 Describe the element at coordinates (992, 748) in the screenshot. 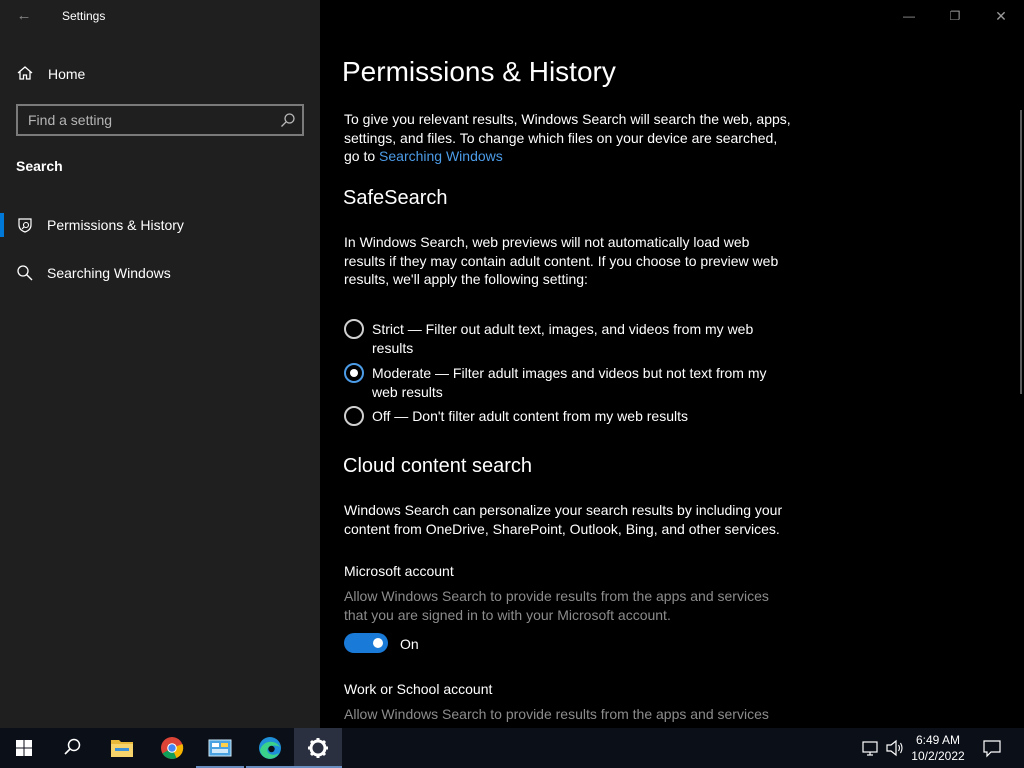

I see `notification-center-icon` at that location.